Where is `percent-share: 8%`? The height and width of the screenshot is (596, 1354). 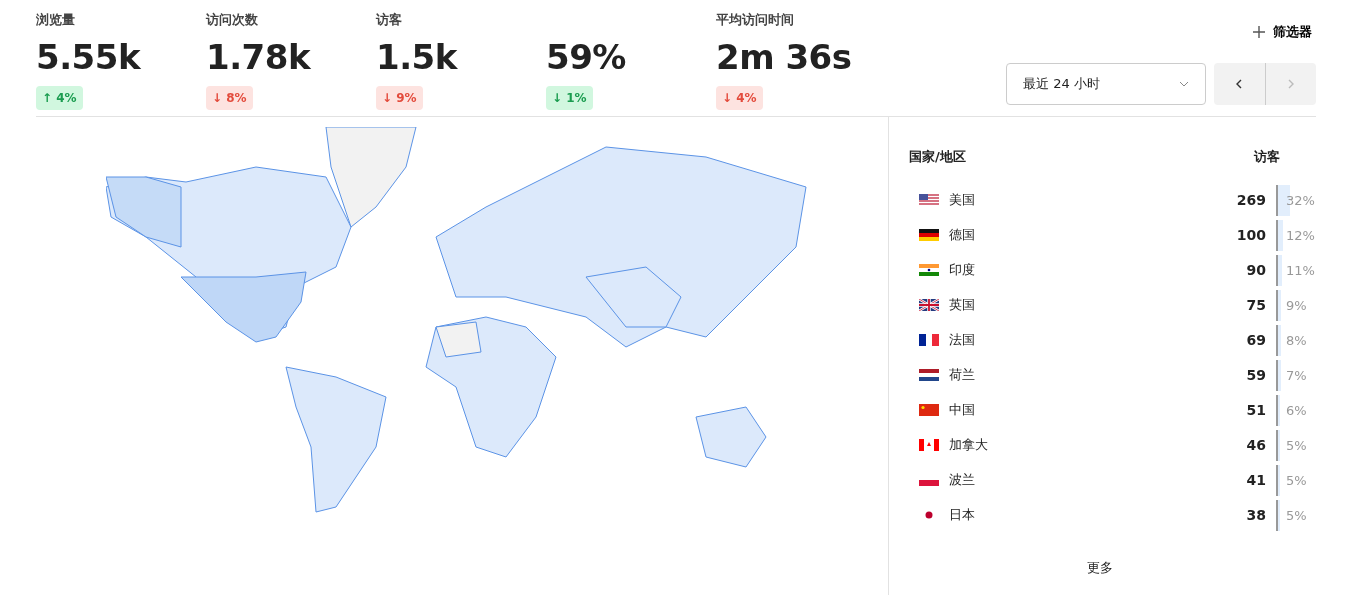
percent-share: 8% is located at coordinates (1296, 340).